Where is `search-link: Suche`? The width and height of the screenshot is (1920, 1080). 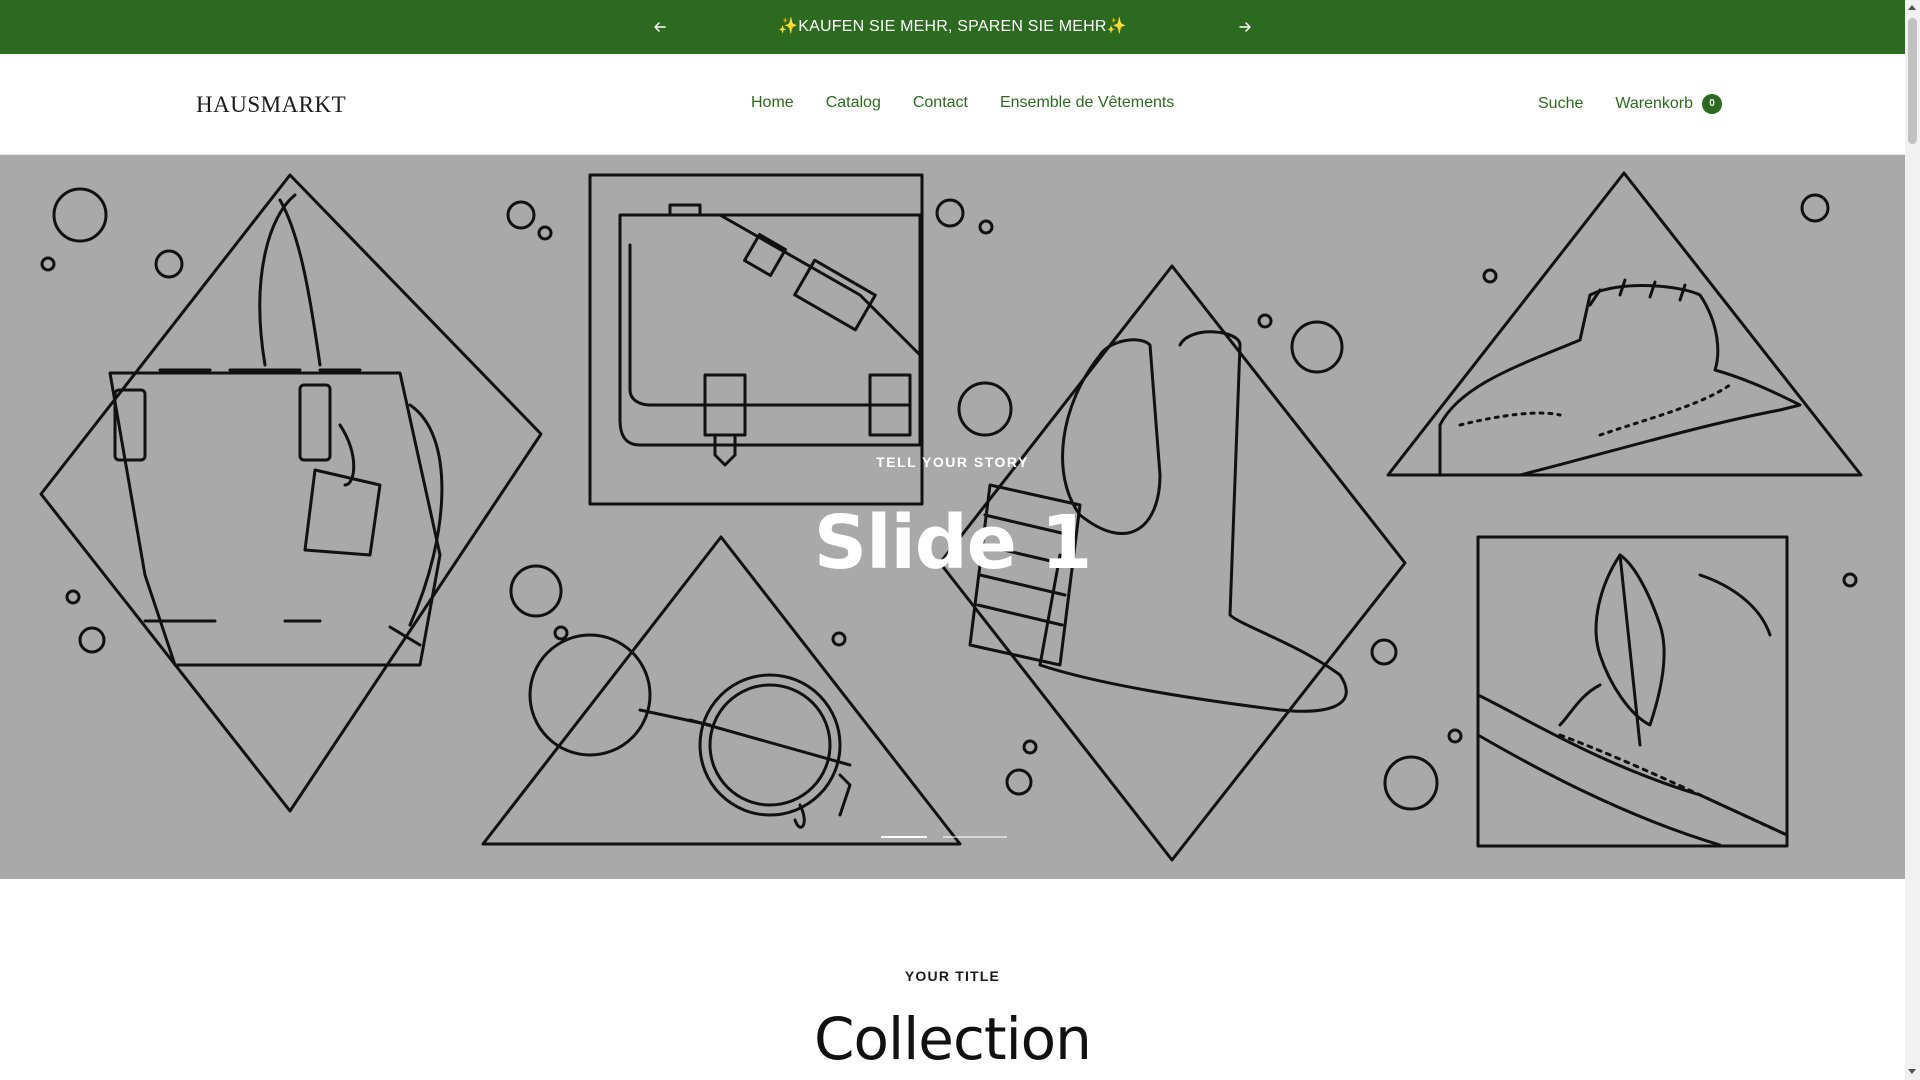
search-link: Suche is located at coordinates (1560, 104).